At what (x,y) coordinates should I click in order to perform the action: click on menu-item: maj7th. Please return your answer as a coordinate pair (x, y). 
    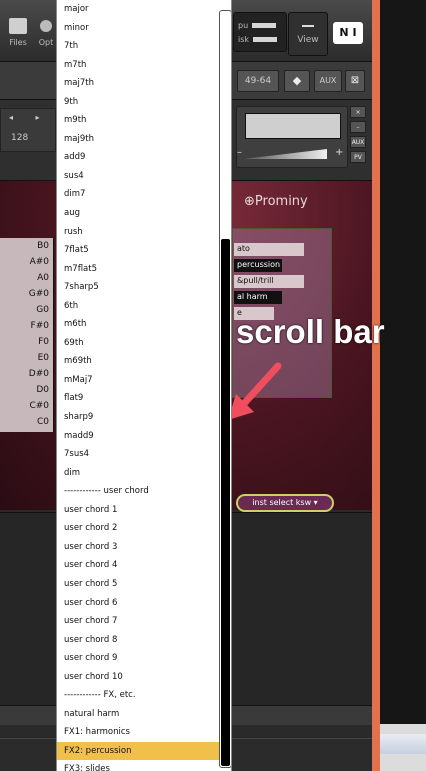
    Looking at the image, I should click on (138, 83).